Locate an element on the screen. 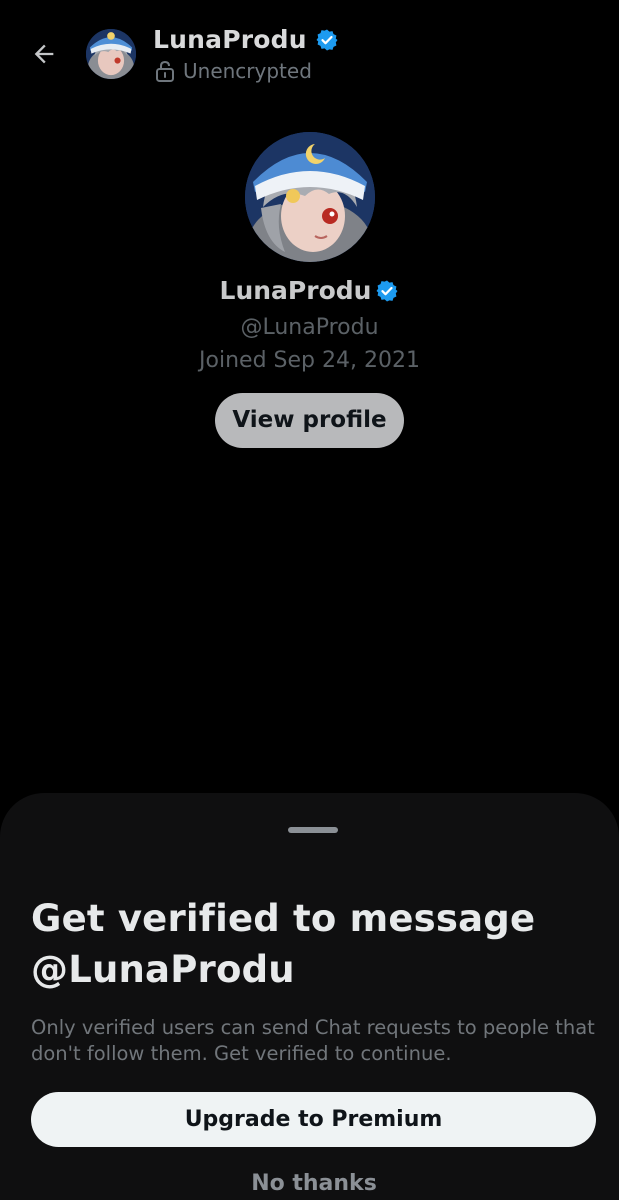 This screenshot has width=619, height=1200. sheet-title-line-2: @LunaProdu is located at coordinates (163, 969).